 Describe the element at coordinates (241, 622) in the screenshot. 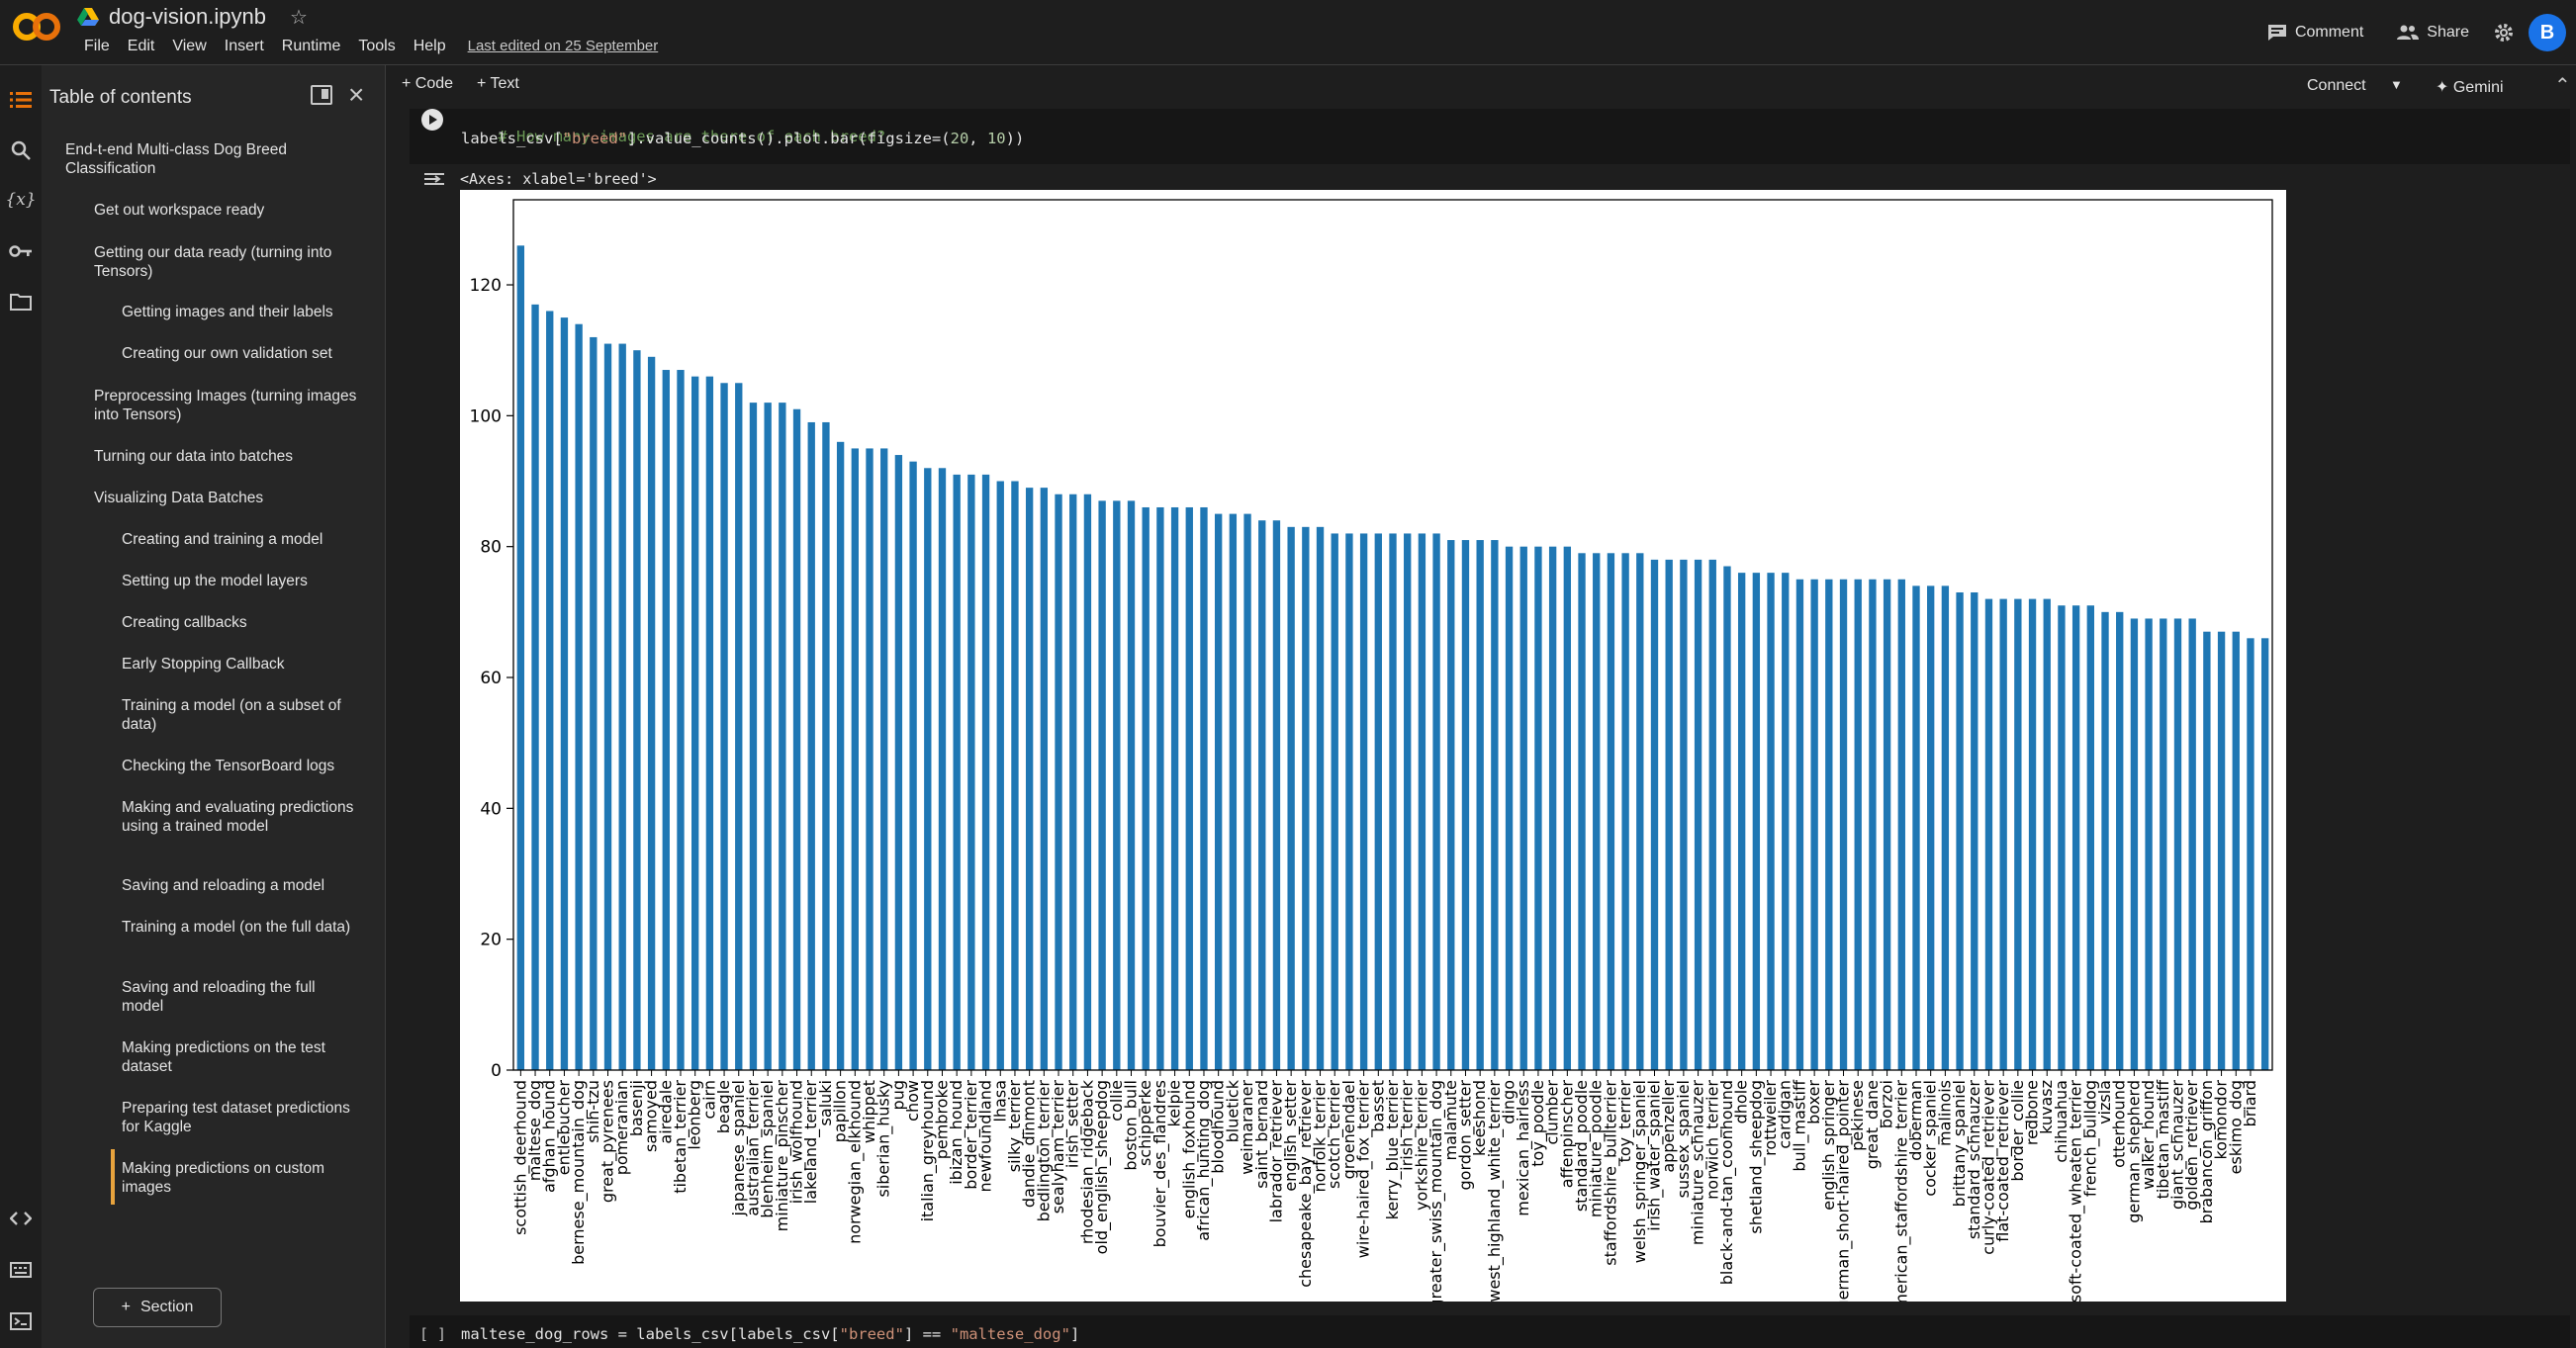

I see `toc-item: Creating callbacks` at that location.